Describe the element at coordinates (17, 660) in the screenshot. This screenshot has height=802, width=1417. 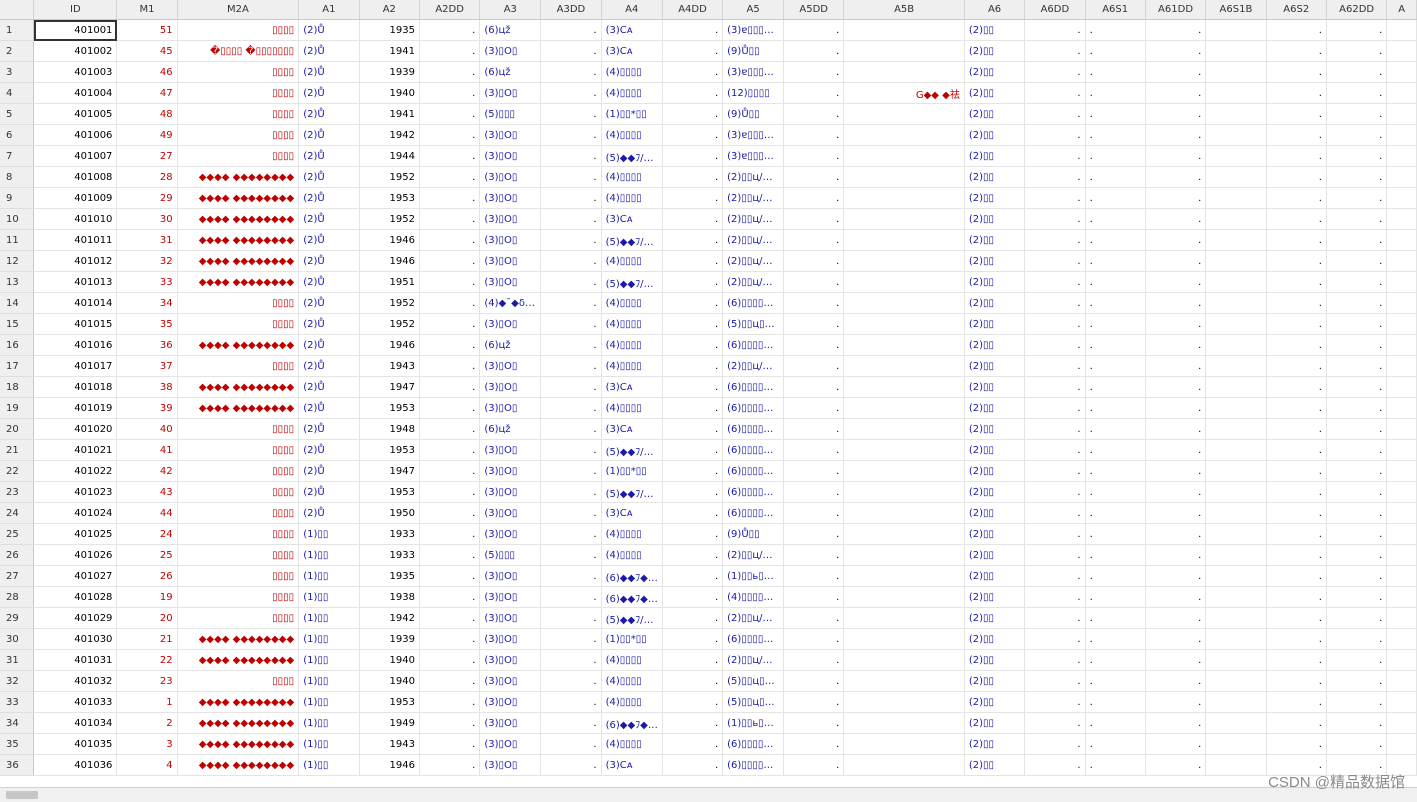
I see `row-number: 31` at that location.